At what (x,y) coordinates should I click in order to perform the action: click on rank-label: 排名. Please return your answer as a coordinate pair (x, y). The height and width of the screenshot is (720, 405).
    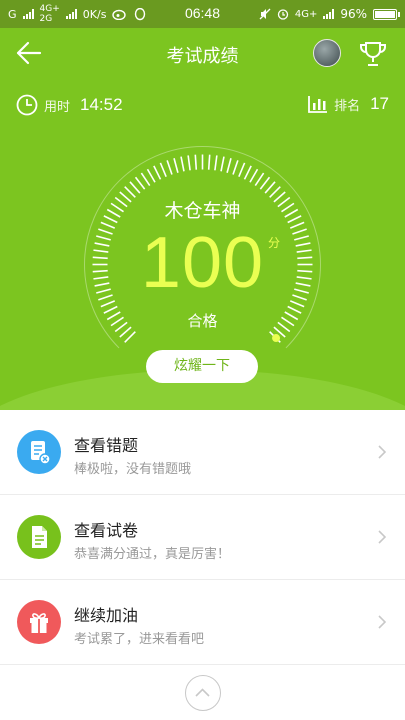
    Looking at the image, I should click on (347, 106).